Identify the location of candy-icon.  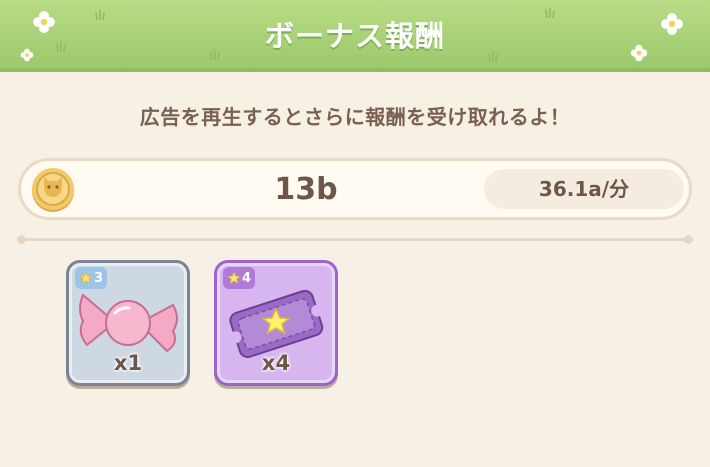
(128, 323).